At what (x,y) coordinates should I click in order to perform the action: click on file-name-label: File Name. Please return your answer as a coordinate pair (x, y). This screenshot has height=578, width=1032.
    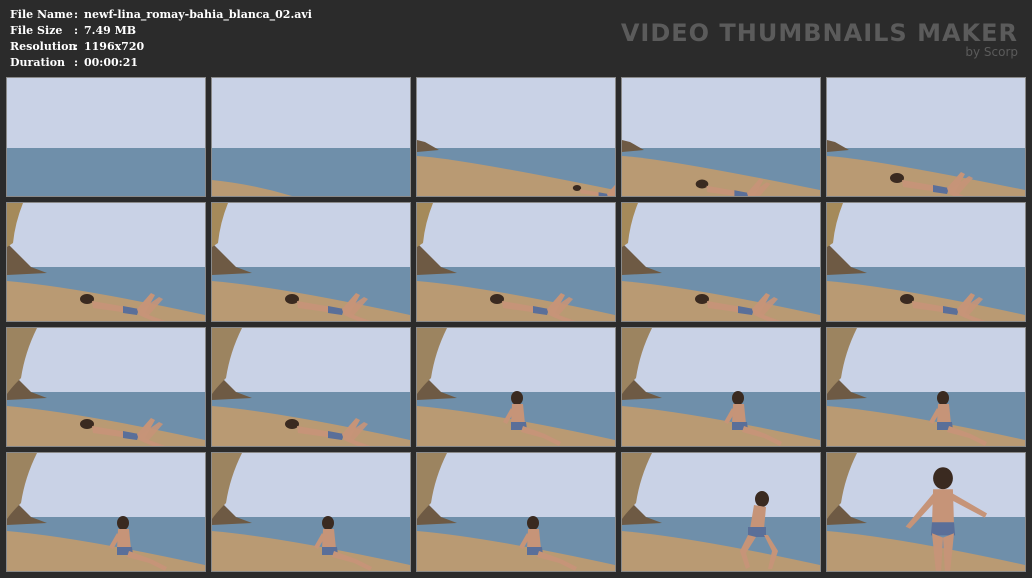
    Looking at the image, I should click on (41, 14).